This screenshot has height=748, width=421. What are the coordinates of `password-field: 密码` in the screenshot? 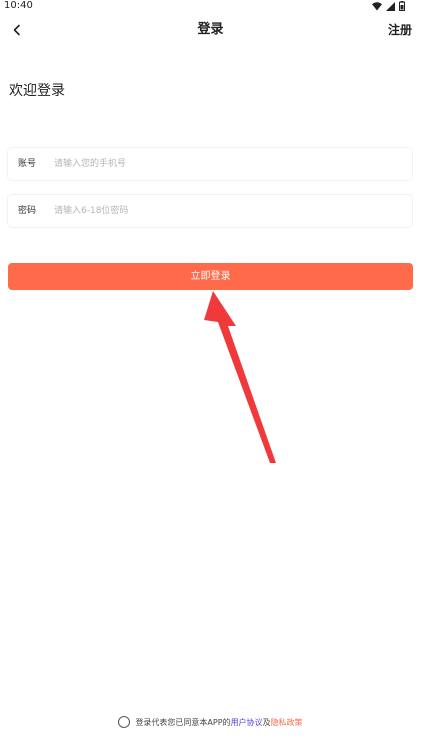 It's located at (210, 211).